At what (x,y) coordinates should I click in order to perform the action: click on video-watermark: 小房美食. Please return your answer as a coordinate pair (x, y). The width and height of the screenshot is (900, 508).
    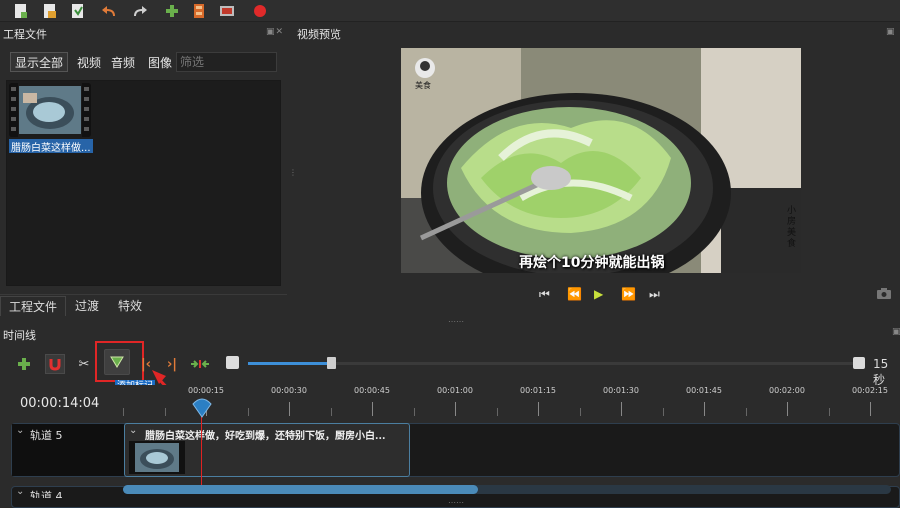
    Looking at the image, I should click on (792, 227).